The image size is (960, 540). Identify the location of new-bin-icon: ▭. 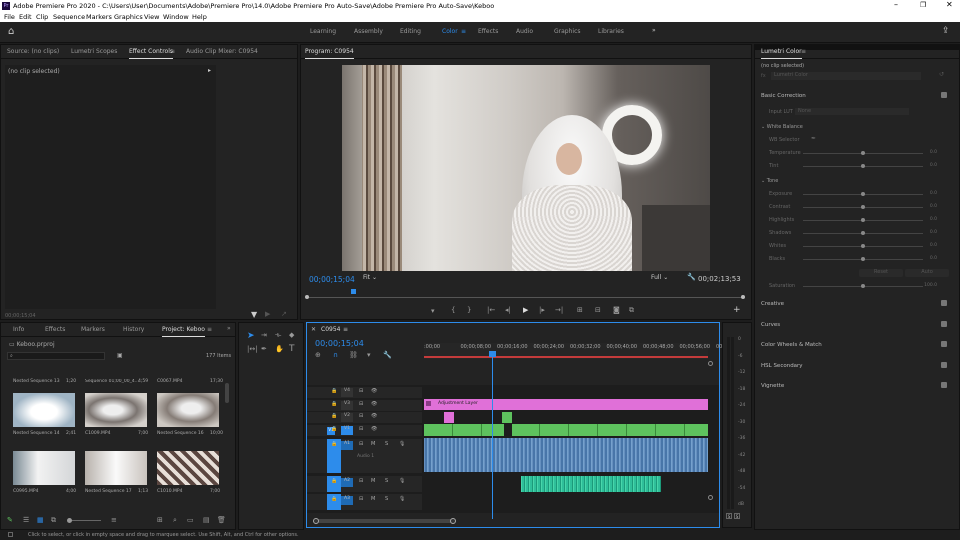
(190, 520).